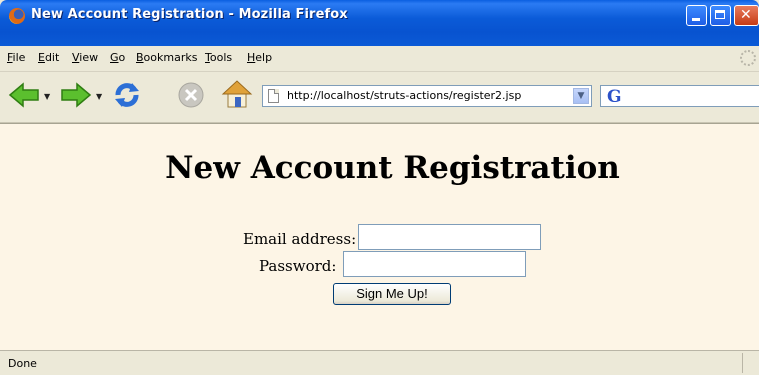 This screenshot has width=759, height=375. Describe the element at coordinates (614, 97) in the screenshot. I see `google-icon: G` at that location.